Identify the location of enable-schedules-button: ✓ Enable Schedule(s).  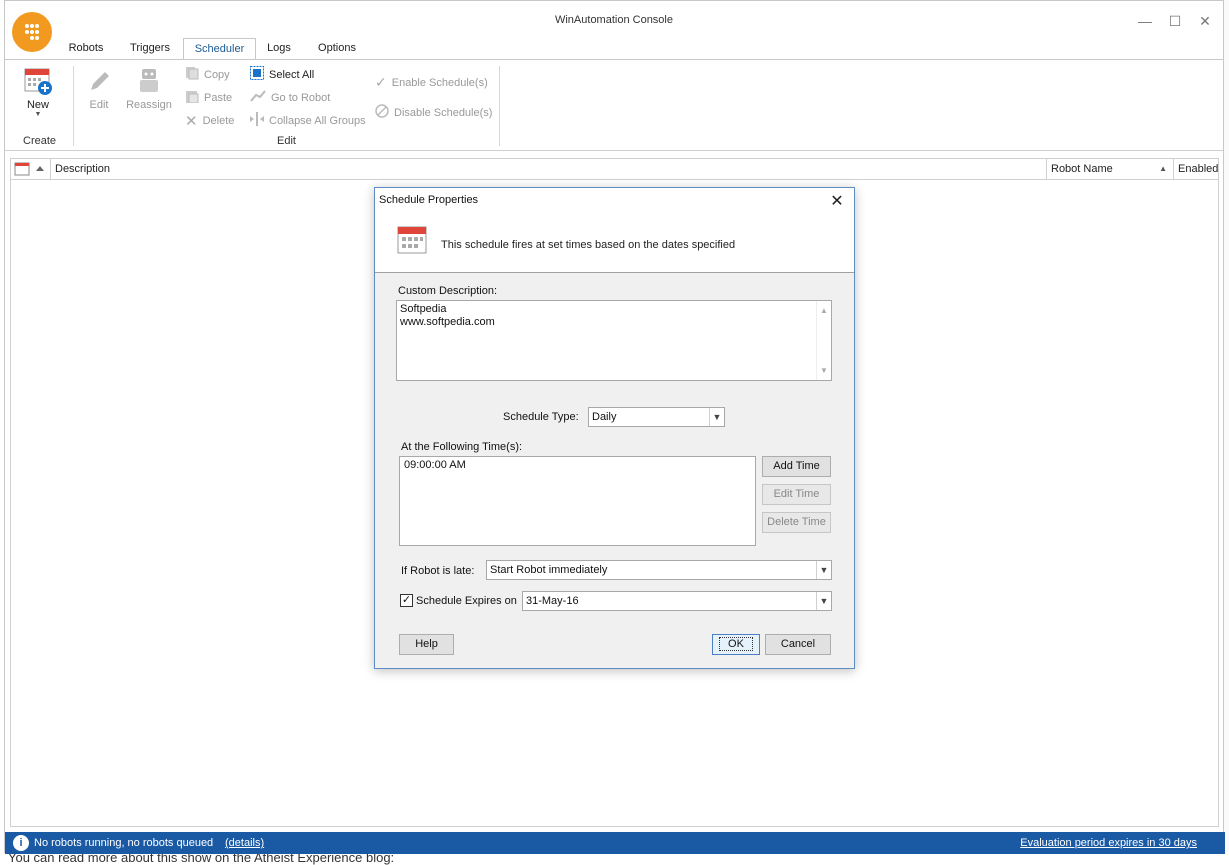
(431, 82).